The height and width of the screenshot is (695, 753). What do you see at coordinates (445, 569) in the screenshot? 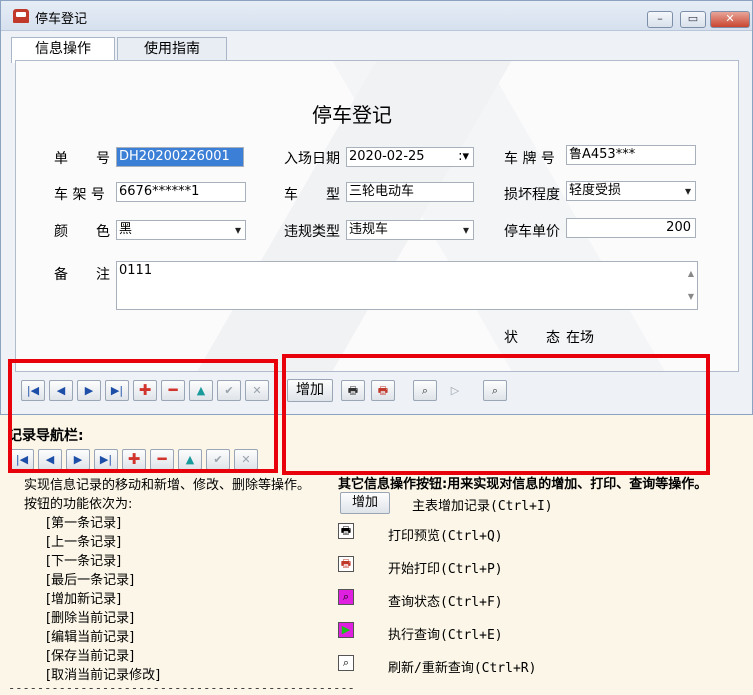
I see `other-item: 开始打印(Ctrl+P)` at bounding box center [445, 569].